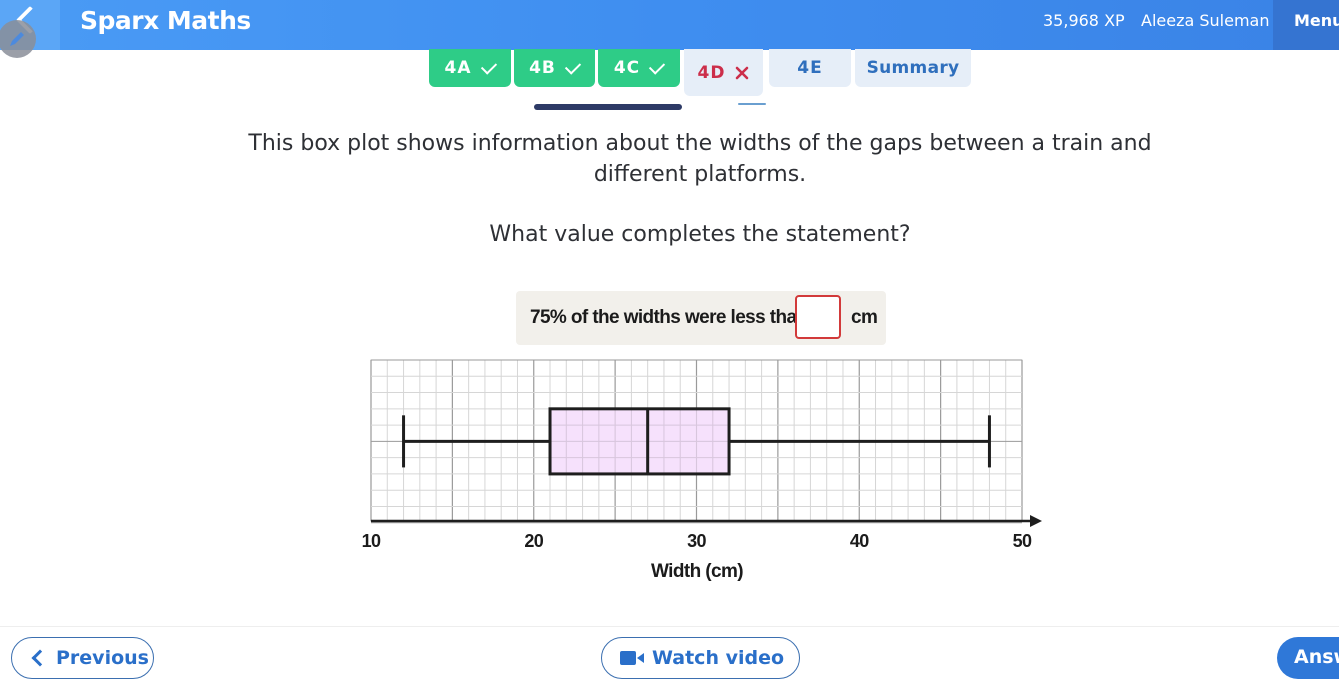 This screenshot has width=1339, height=679. What do you see at coordinates (859, 541) in the screenshot?
I see `x-tick-label: 40` at bounding box center [859, 541].